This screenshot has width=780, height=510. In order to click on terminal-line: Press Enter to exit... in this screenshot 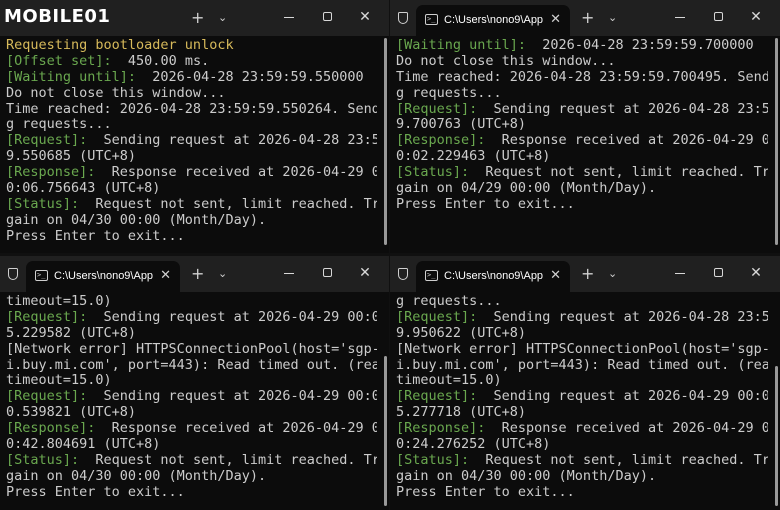, I will do `click(191, 237)`.